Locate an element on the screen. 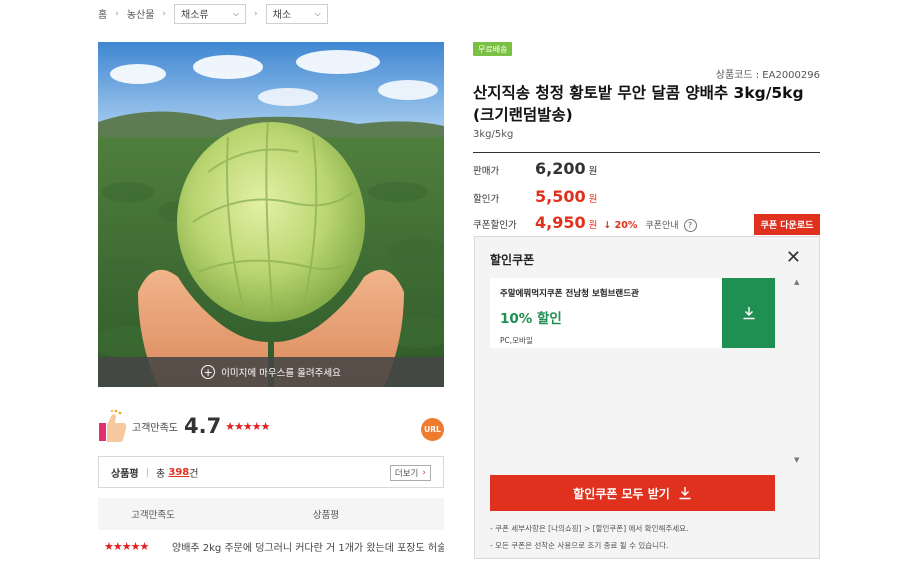 The height and width of the screenshot is (570, 900). review-table-header: 고객만족도 상품평 is located at coordinates (271, 514).